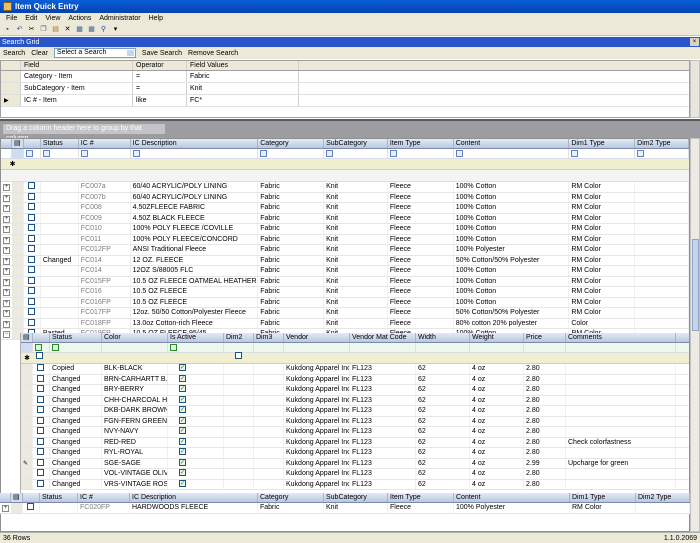 Image resolution: width=700 pixels, height=543 pixels. Describe the element at coordinates (196, 347) in the screenshot. I see `child-filter-active` at that location.